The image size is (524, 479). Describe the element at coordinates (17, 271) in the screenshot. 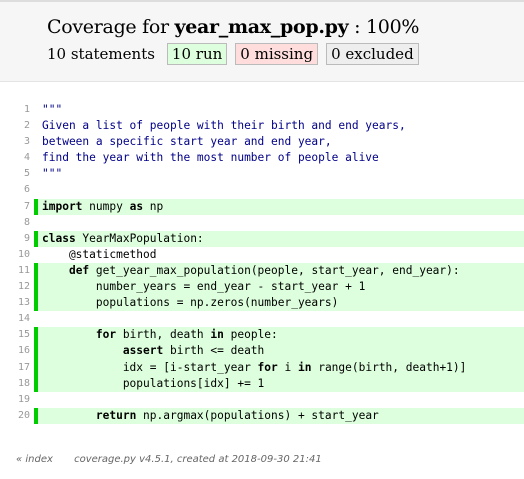

I see `line-number: 11` at that location.